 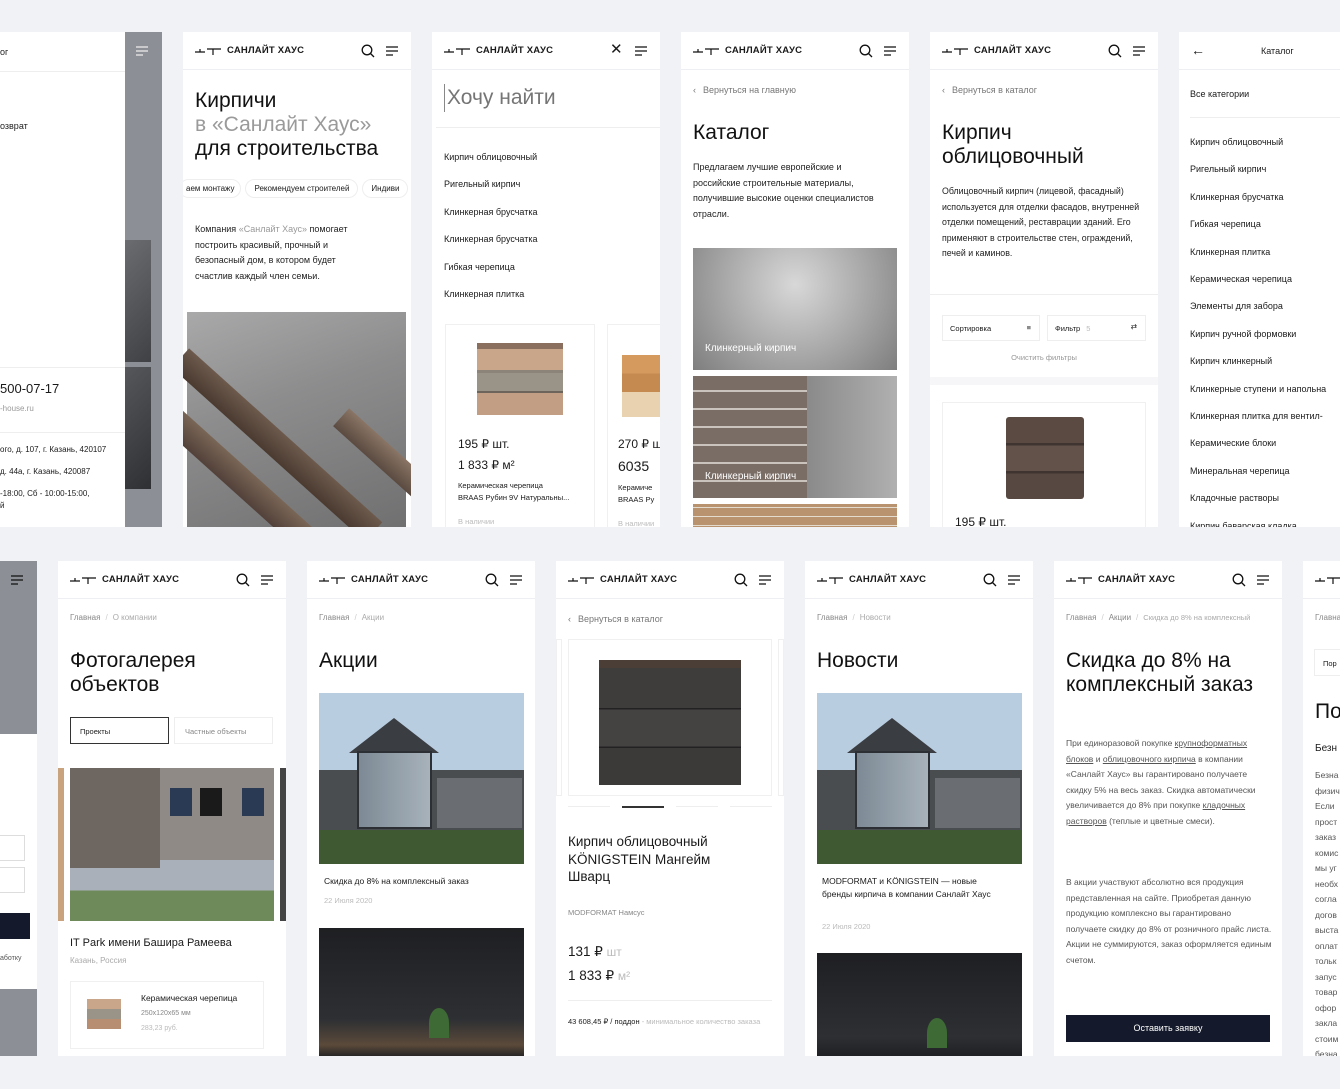 What do you see at coordinates (1258, 361) in the screenshot?
I see `category-item: Кирпич клинкерный` at bounding box center [1258, 361].